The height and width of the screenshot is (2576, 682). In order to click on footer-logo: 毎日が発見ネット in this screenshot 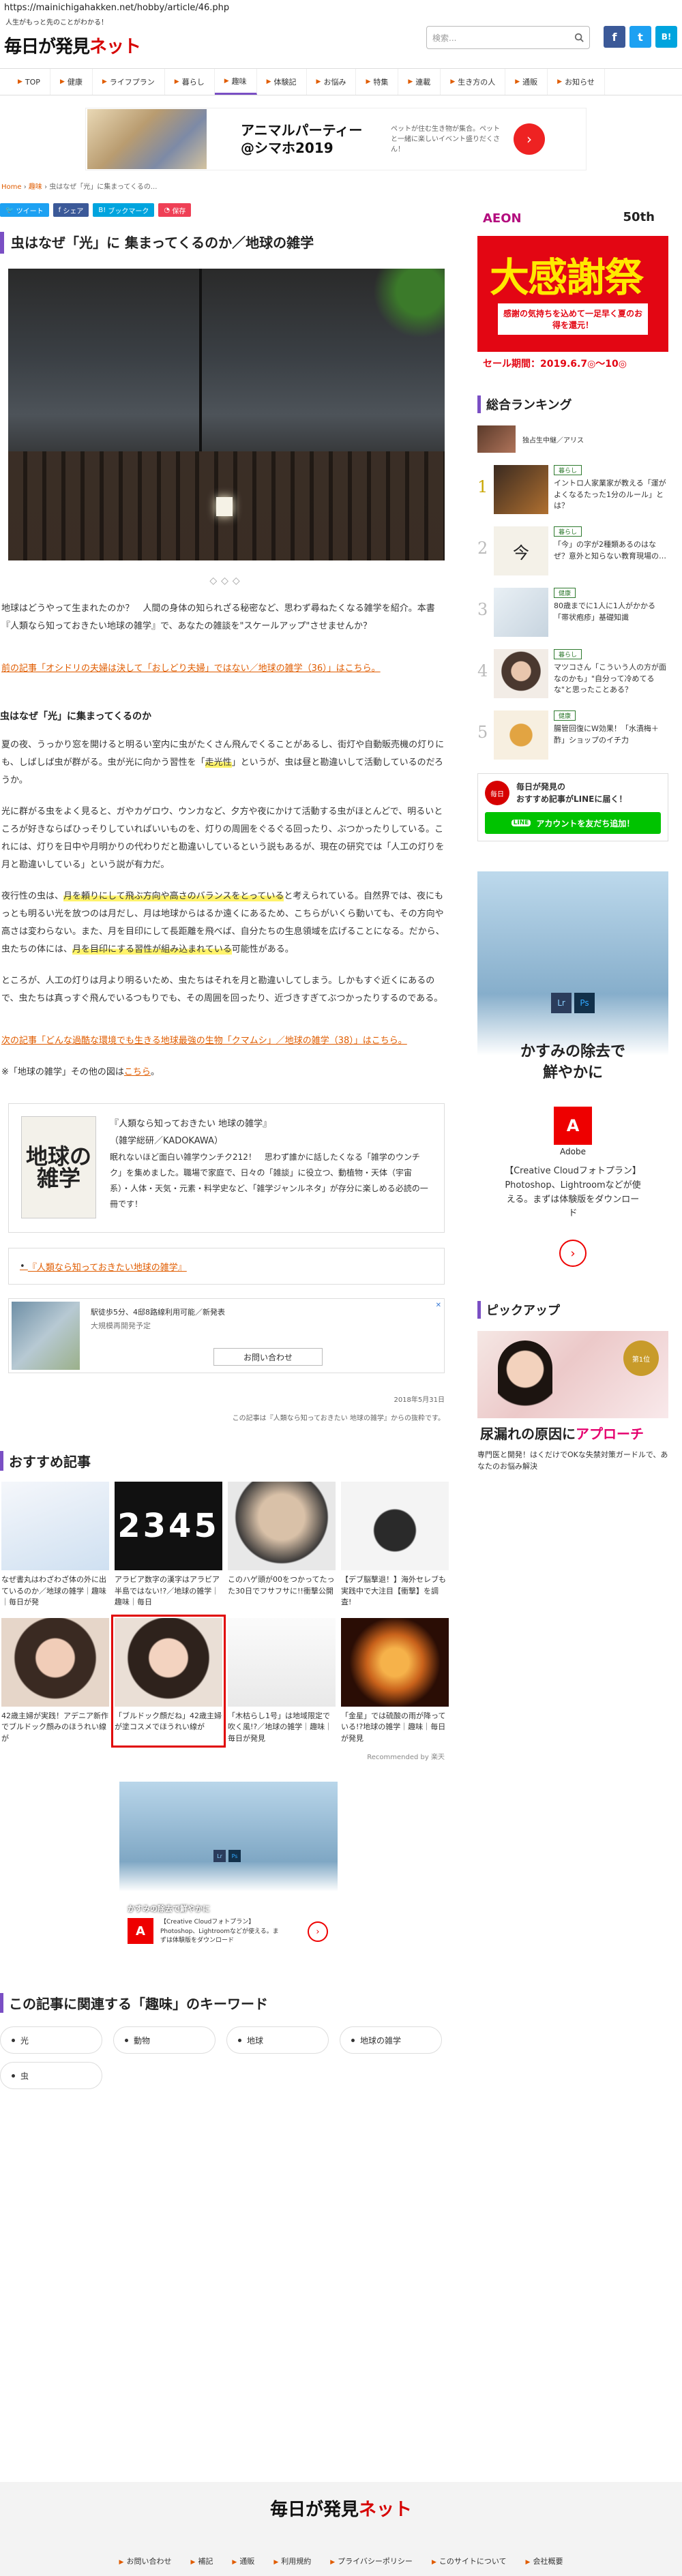, I will do `click(341, 2508)`.